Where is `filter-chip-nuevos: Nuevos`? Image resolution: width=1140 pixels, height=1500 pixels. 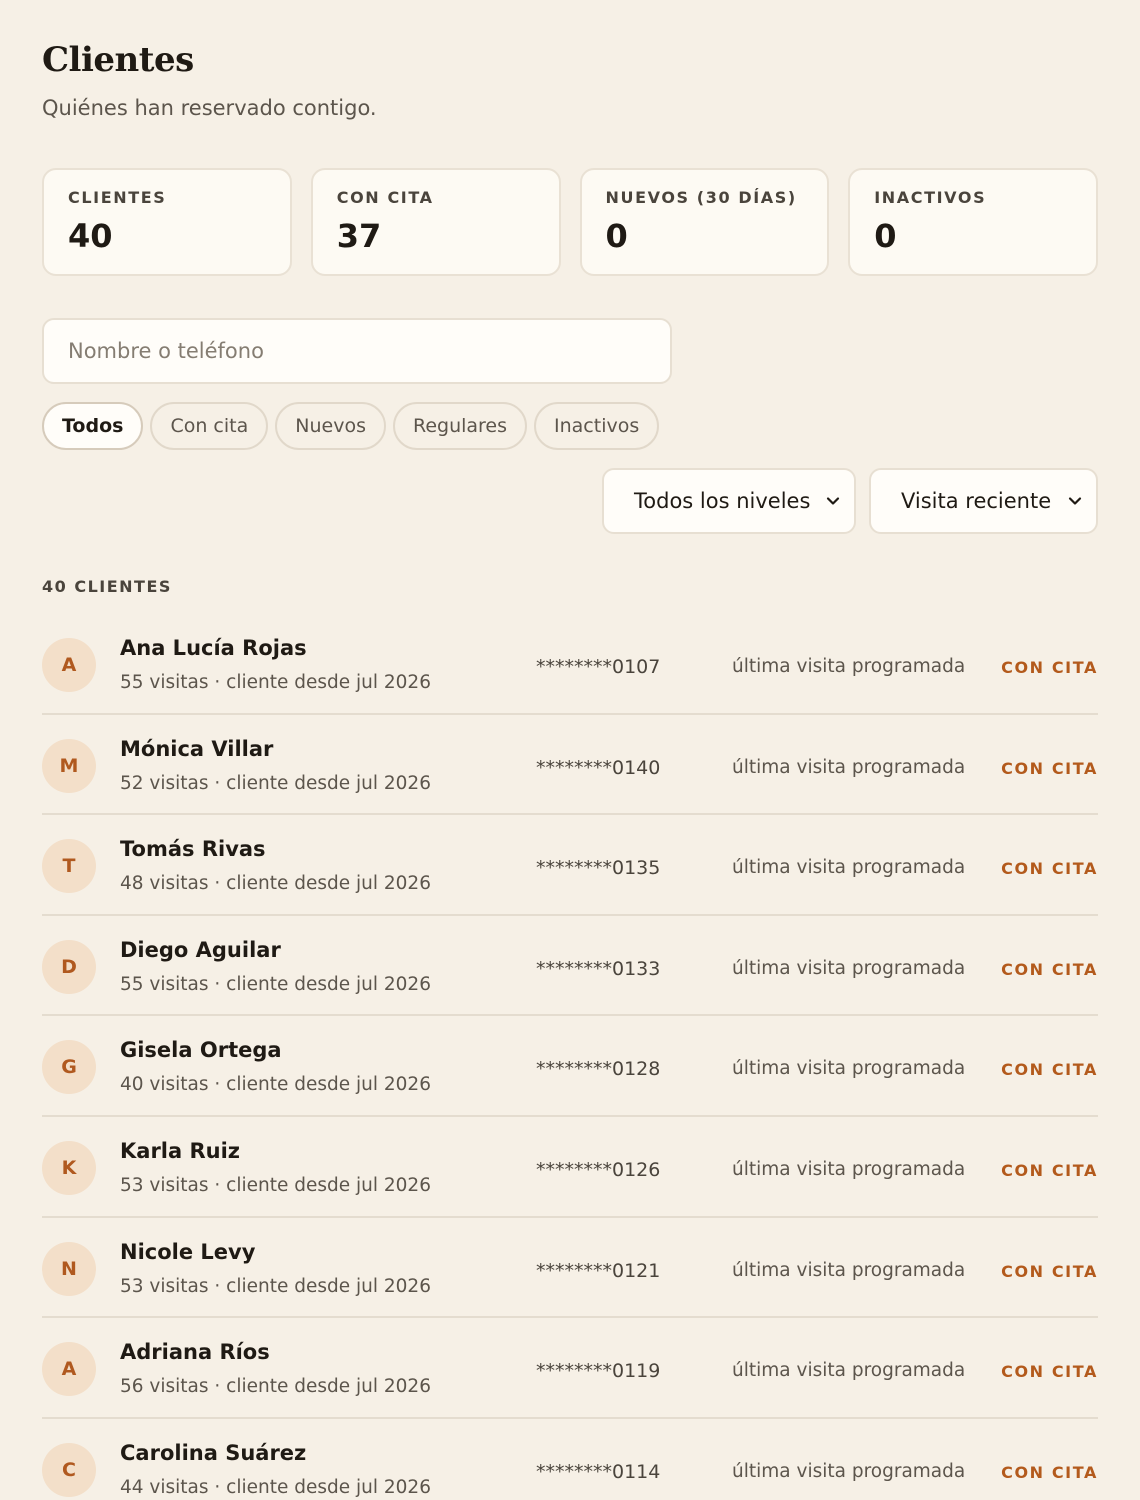
filter-chip-nuevos: Nuevos is located at coordinates (330, 426).